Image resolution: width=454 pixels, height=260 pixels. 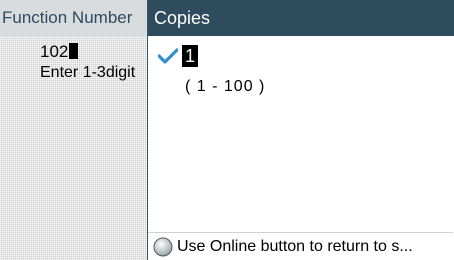 I want to click on dialog-title: Copies, so click(x=301, y=18).